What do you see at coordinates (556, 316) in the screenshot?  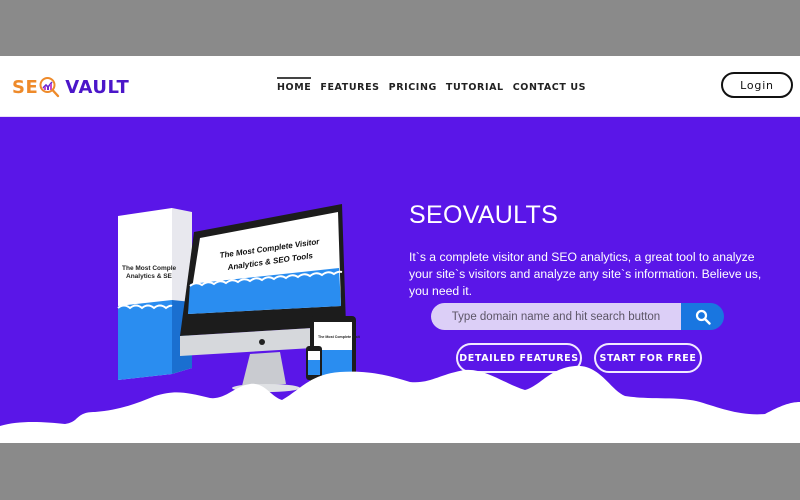 I see `domain-search-input` at bounding box center [556, 316].